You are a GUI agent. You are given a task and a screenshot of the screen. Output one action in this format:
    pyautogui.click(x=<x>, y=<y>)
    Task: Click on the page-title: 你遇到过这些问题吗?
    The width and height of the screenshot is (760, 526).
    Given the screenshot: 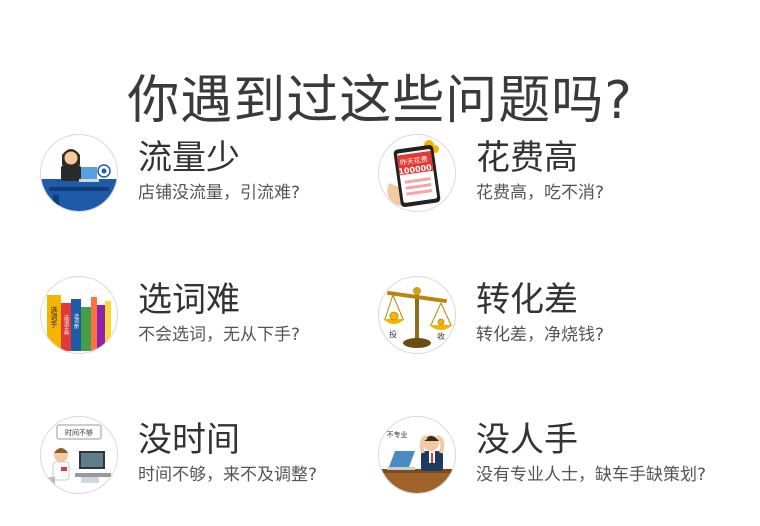 What is the action you would take?
    pyautogui.click(x=380, y=100)
    